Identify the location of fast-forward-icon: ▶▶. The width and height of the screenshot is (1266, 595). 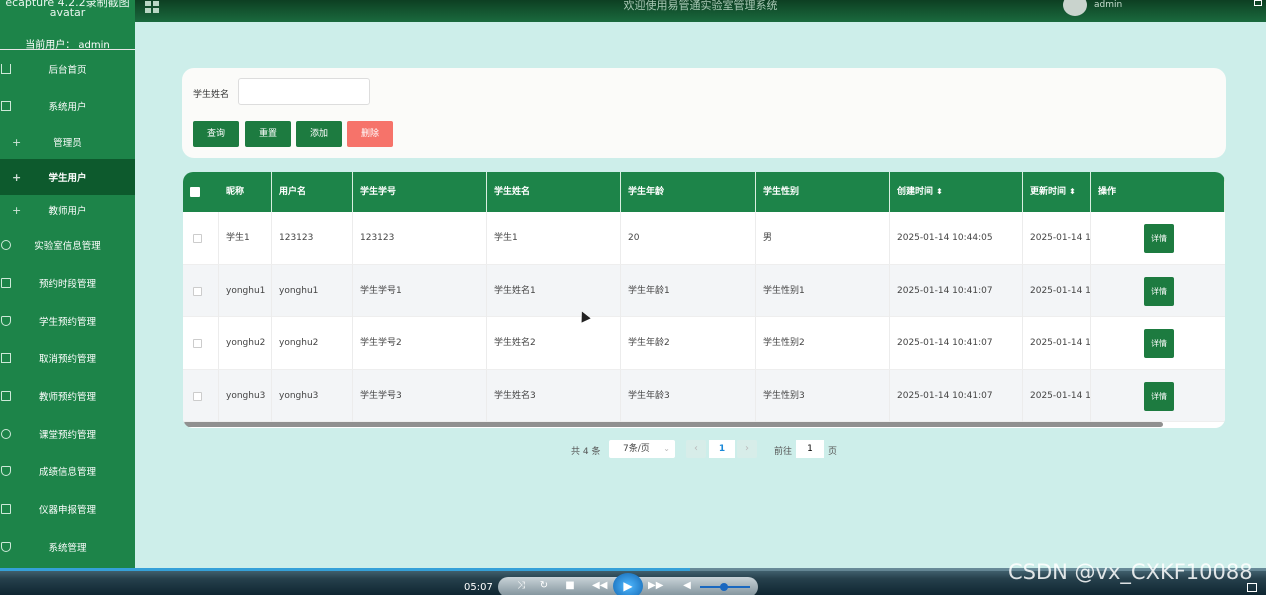
(655, 586).